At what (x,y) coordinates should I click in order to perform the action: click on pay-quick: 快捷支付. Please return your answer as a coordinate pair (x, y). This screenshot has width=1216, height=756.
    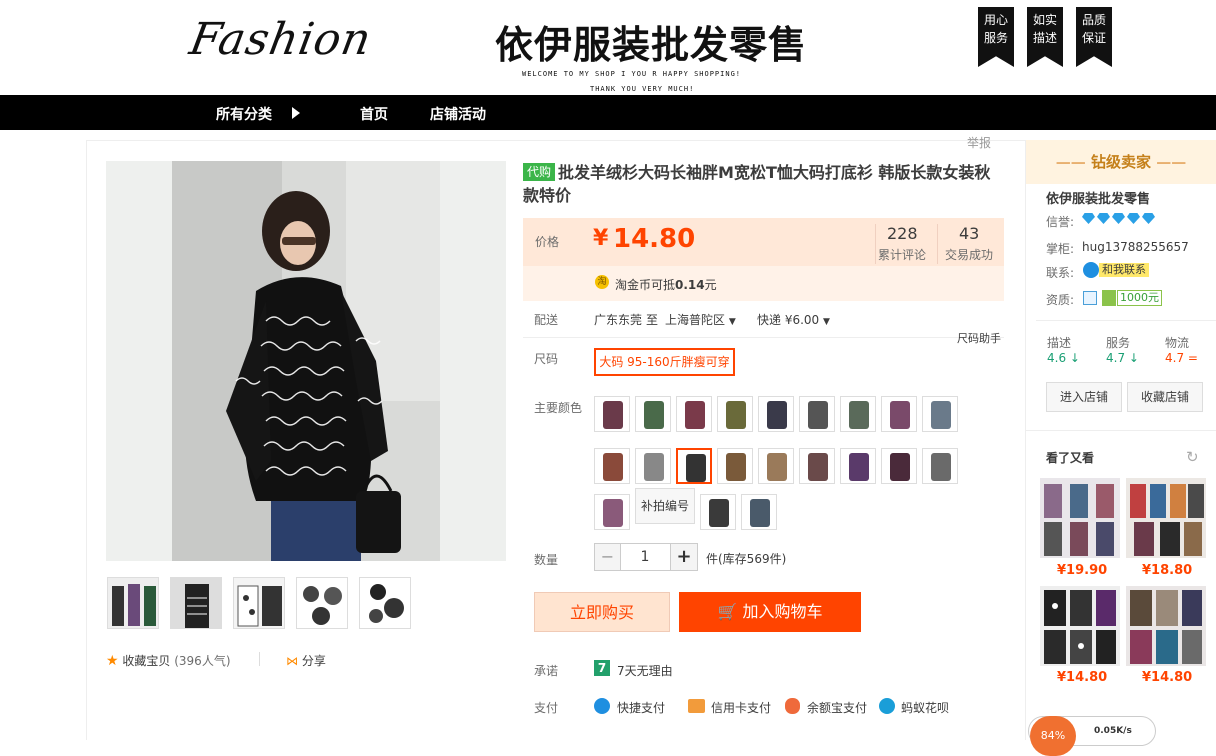
    Looking at the image, I should click on (641, 707).